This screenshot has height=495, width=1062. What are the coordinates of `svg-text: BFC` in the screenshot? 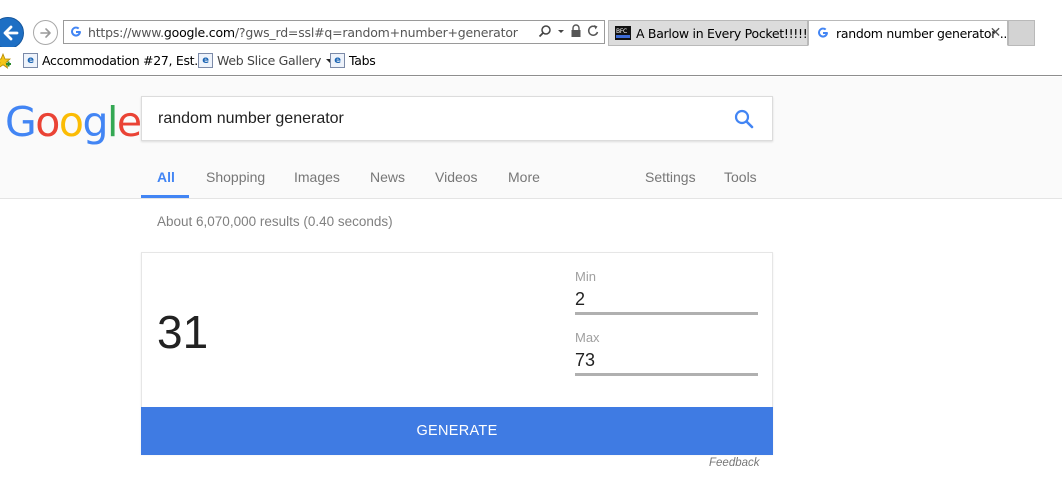 It's located at (621, 31).